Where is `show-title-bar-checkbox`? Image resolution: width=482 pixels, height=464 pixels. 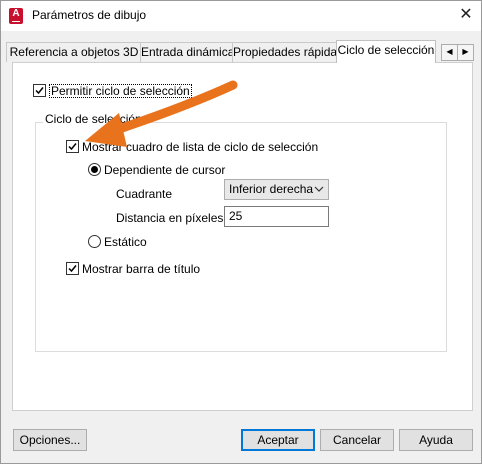
show-title-bar-checkbox is located at coordinates (72, 268).